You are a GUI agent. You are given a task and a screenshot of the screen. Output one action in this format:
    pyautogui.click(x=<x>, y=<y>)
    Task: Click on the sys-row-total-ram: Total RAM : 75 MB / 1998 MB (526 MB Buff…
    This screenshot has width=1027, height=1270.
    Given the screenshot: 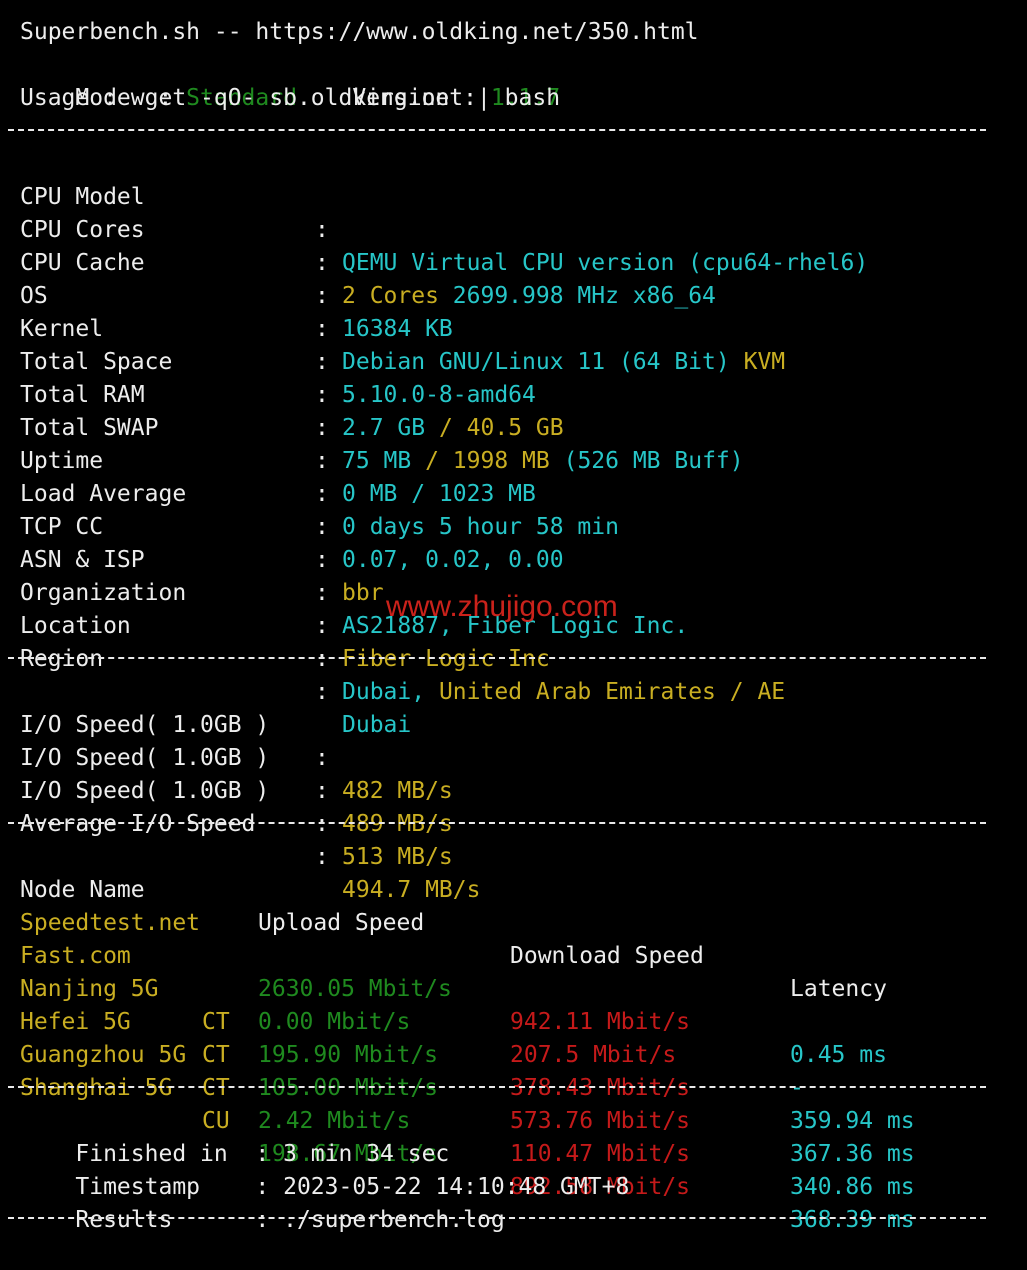 What is the action you would take?
    pyautogui.click(x=382, y=410)
    